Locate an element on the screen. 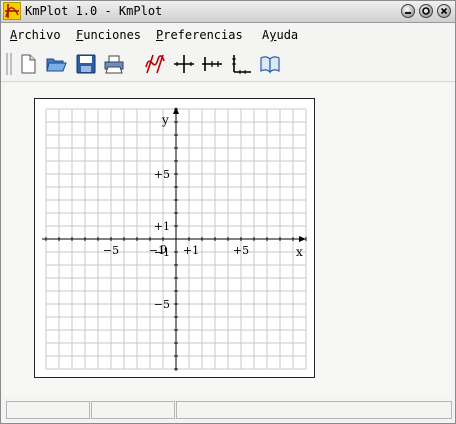 The height and width of the screenshot is (424, 456). vertical-axes-icon is located at coordinates (241, 64).